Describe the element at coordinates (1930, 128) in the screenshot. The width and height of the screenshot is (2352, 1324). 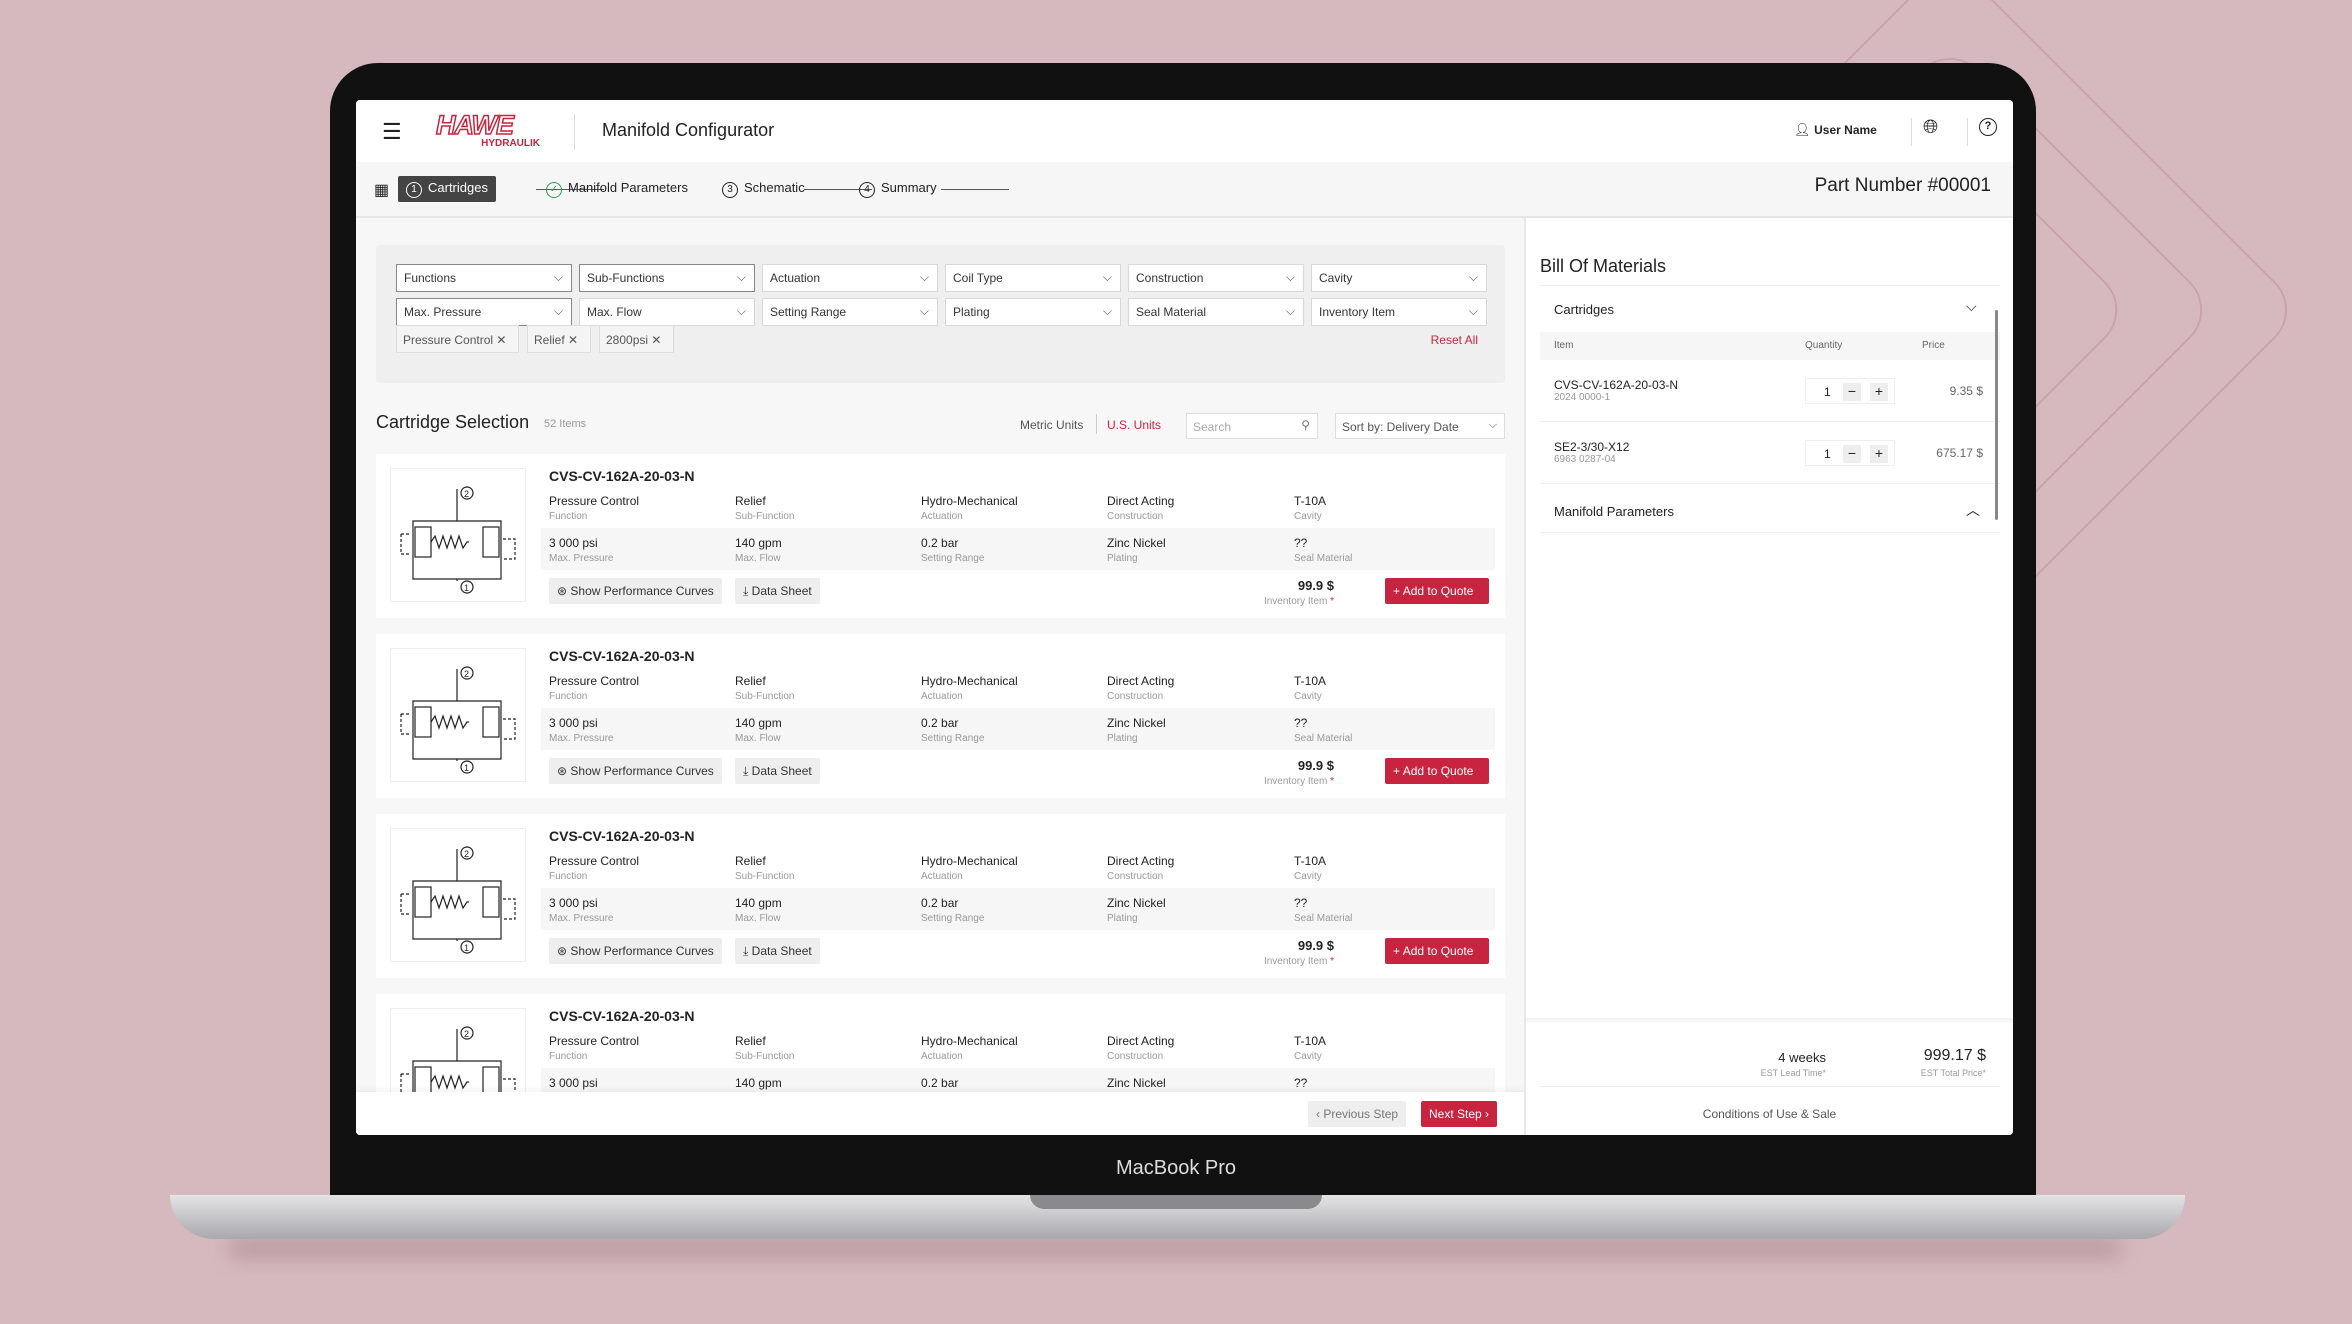
I see `globe-icon: 🌐︎` at that location.